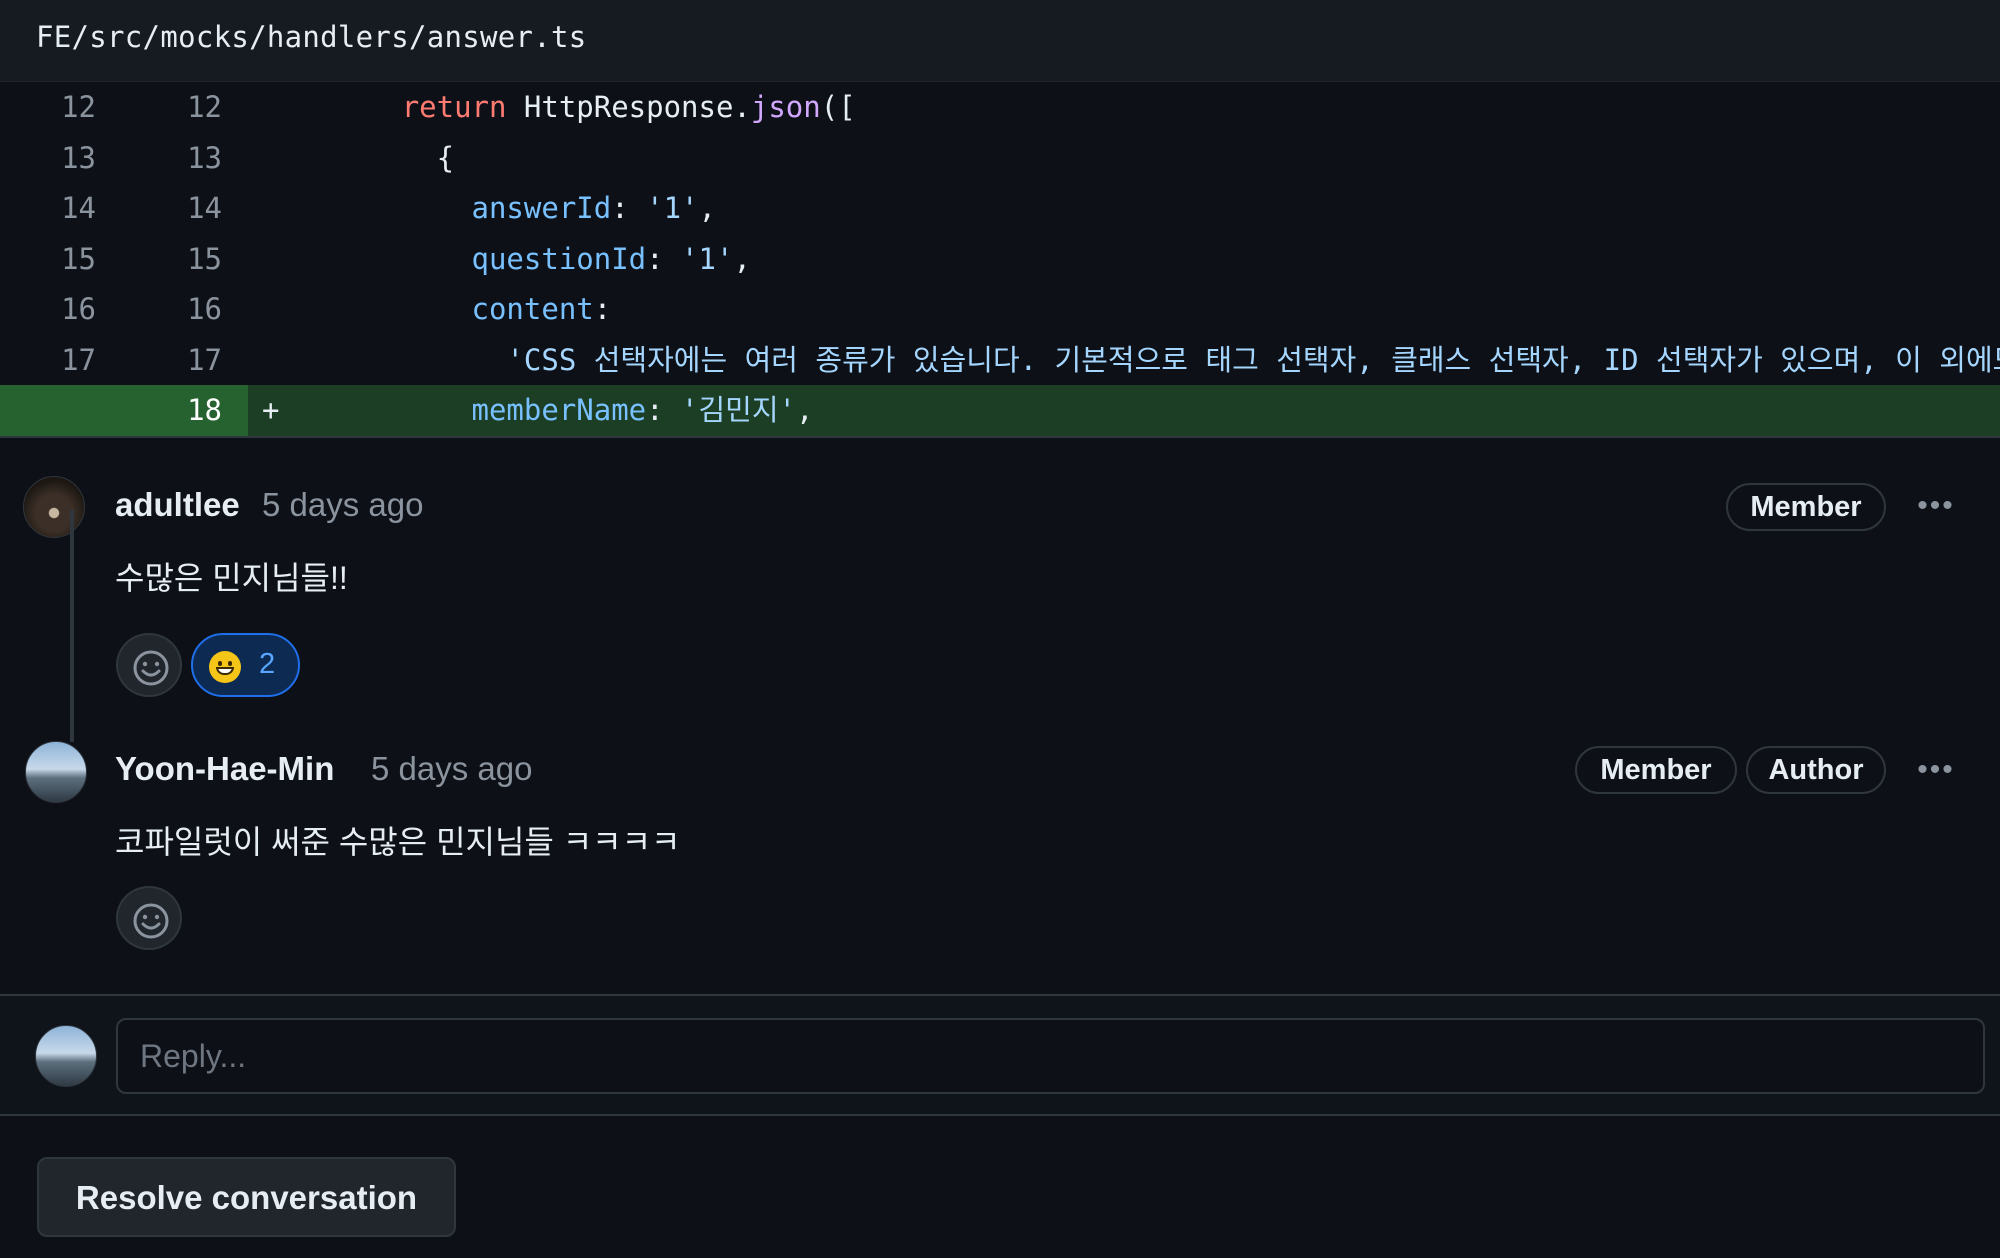 This screenshot has width=2000, height=1258. What do you see at coordinates (48, 360) in the screenshot?
I see `old-line-number: 17` at bounding box center [48, 360].